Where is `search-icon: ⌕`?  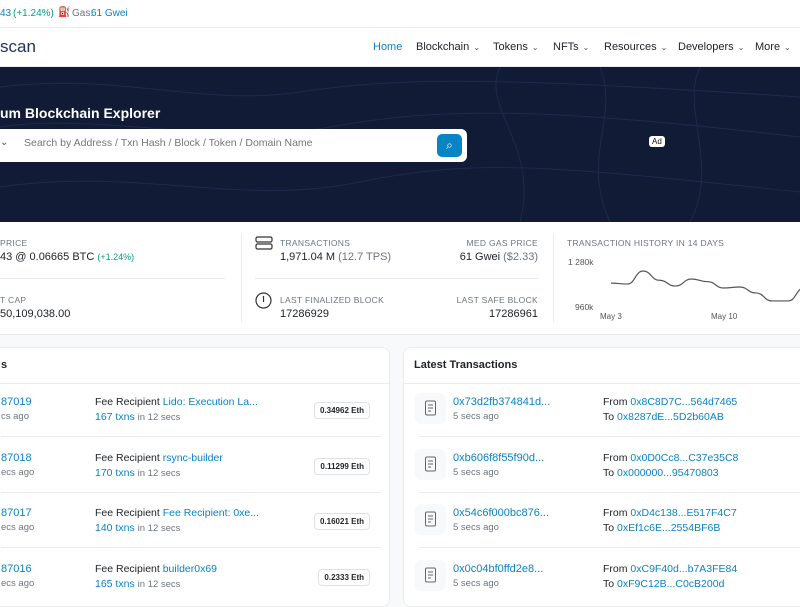 search-icon: ⌕ is located at coordinates (449, 145).